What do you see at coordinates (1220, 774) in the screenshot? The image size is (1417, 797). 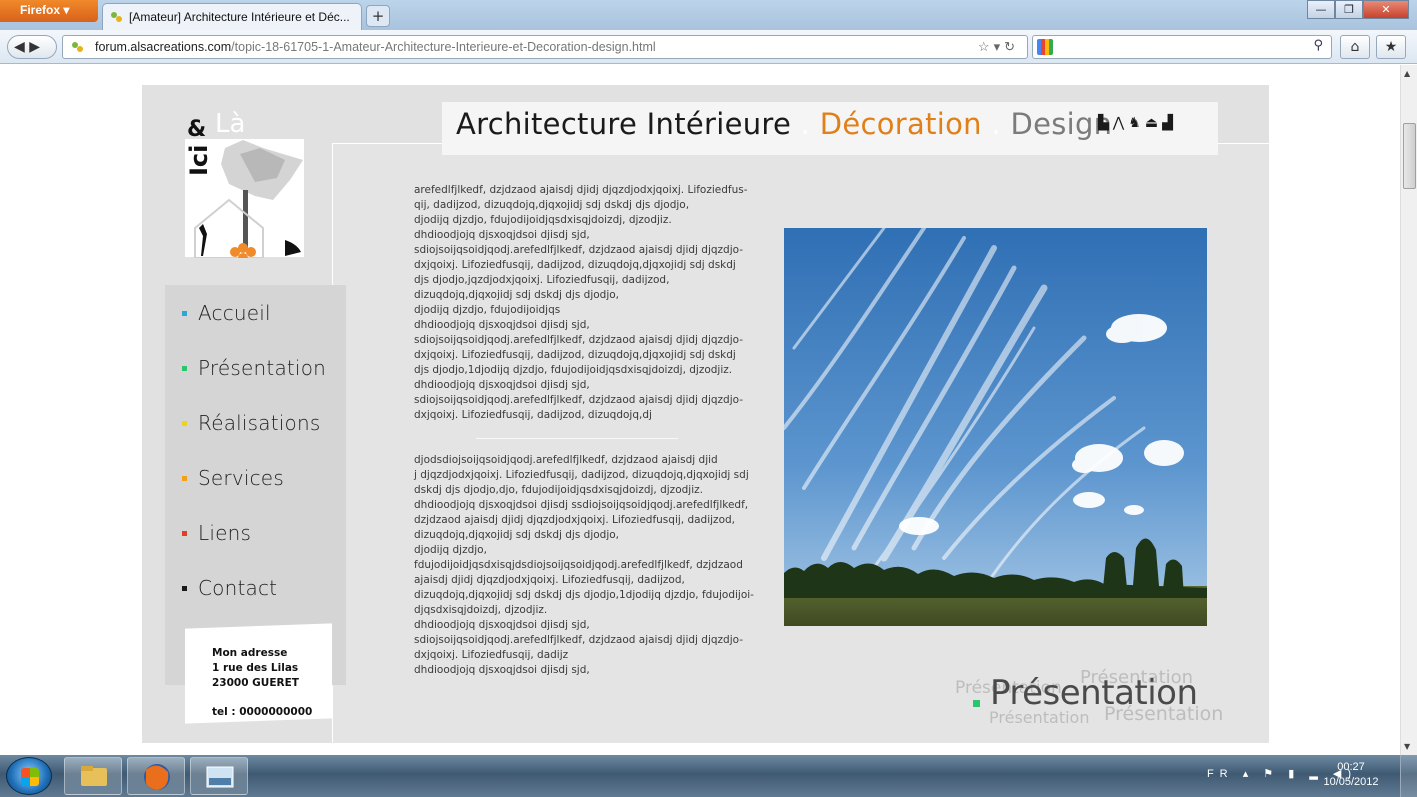 I see `language-indicator: FR` at bounding box center [1220, 774].